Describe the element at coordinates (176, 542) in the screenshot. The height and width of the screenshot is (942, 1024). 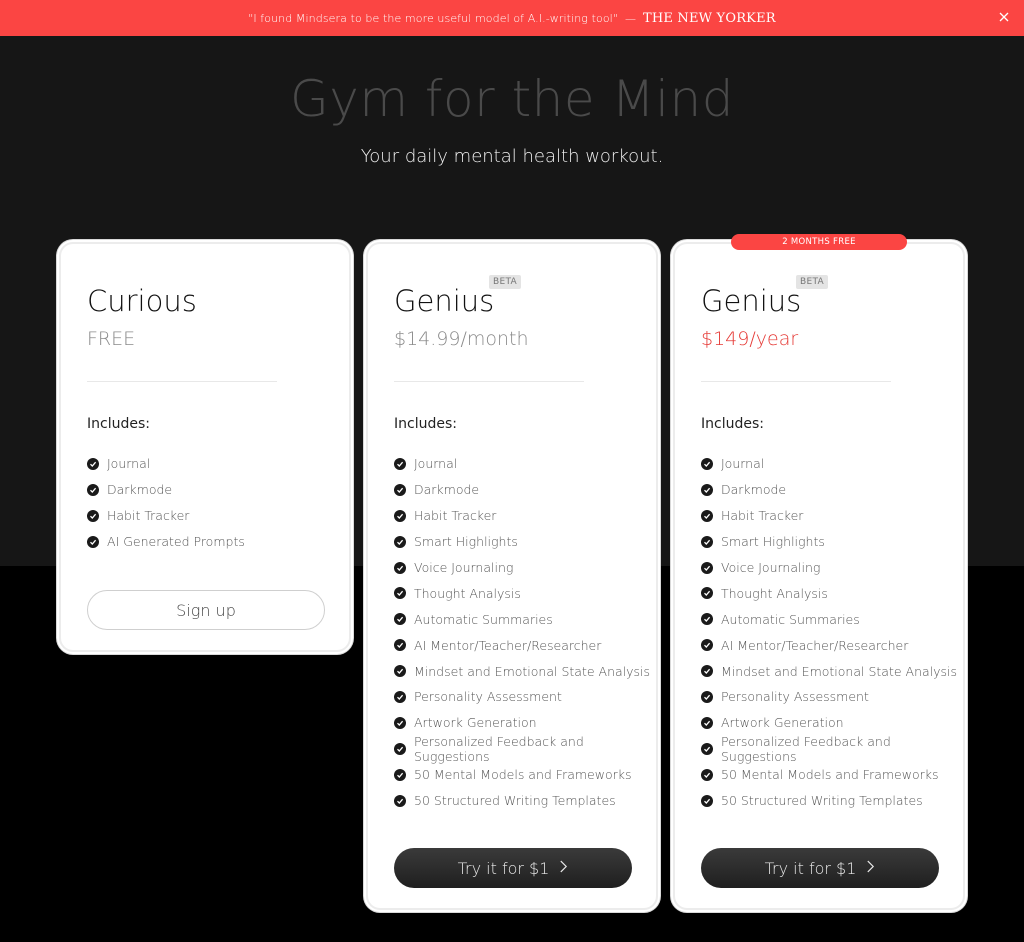
I see `feature-label: AI Generated Prompts` at that location.